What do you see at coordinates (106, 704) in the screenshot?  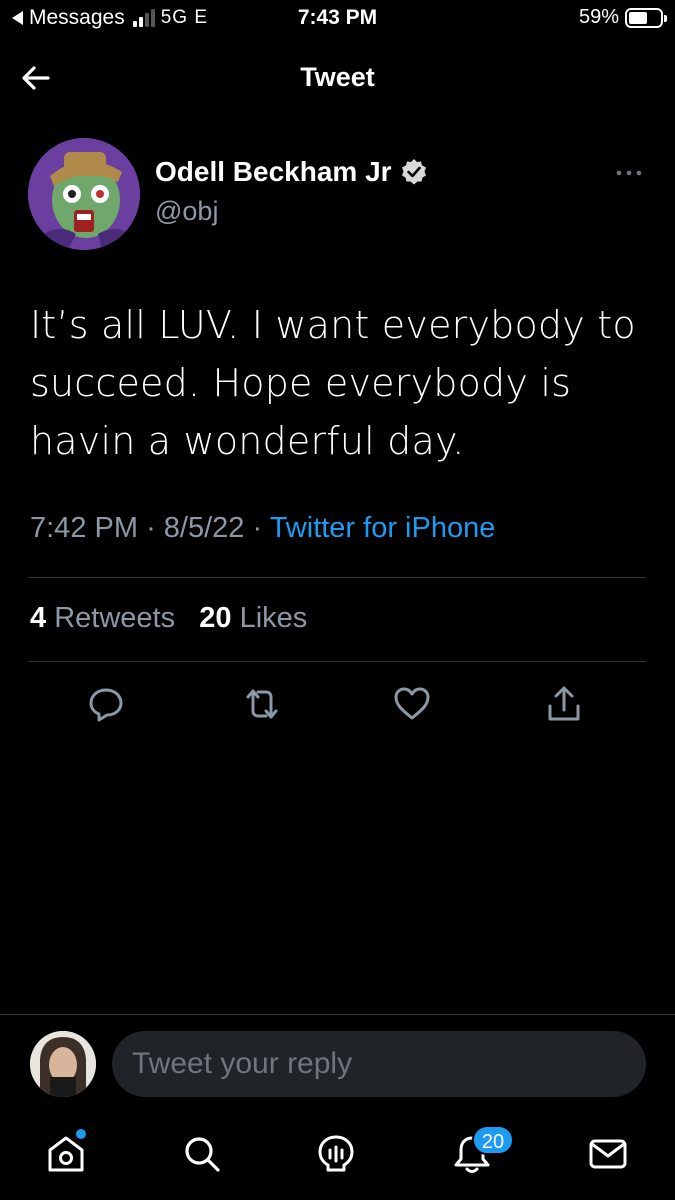 I see `reply-icon` at bounding box center [106, 704].